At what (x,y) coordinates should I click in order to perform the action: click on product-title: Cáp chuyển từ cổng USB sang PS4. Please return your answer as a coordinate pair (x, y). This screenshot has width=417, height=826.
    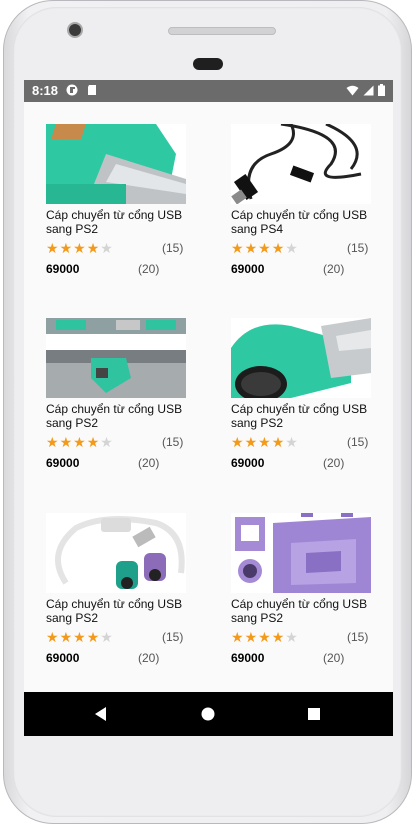
    Looking at the image, I should click on (299, 222).